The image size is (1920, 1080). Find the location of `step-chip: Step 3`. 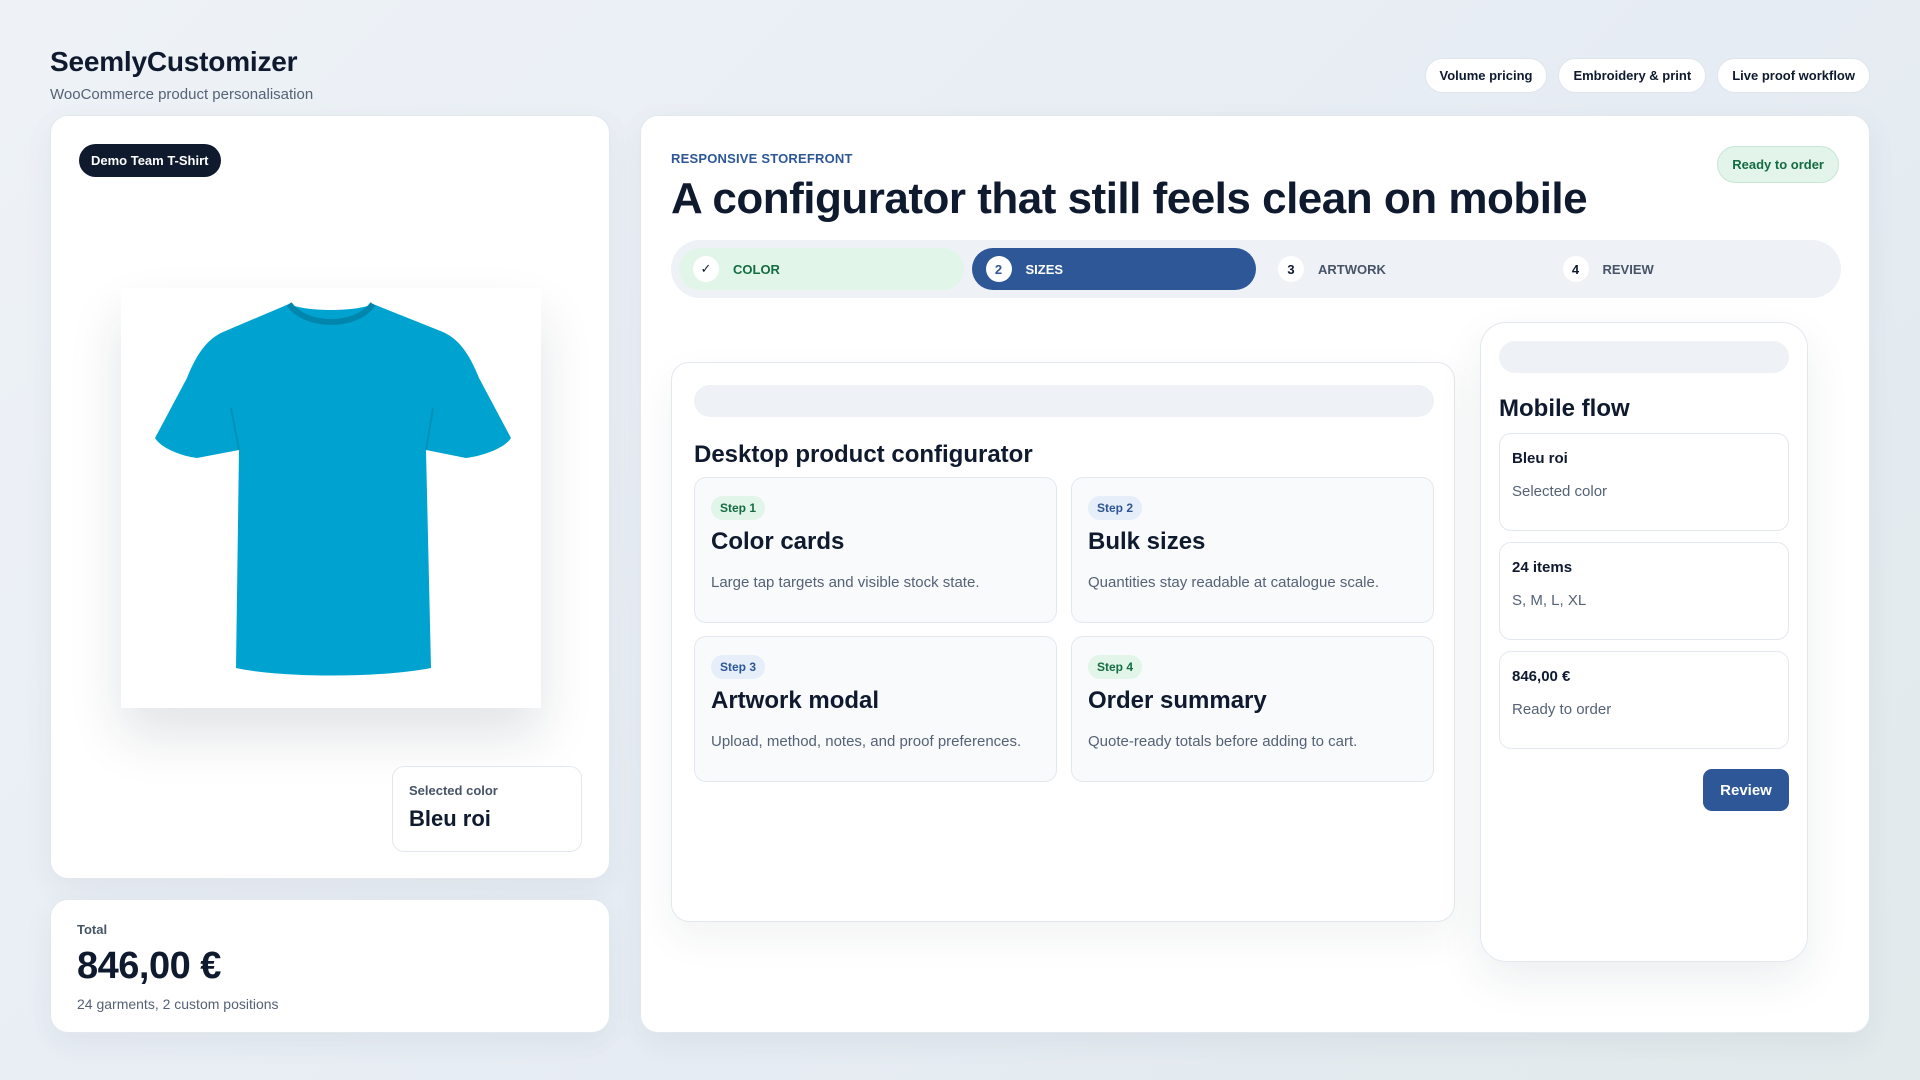

step-chip: Step 3 is located at coordinates (738, 667).